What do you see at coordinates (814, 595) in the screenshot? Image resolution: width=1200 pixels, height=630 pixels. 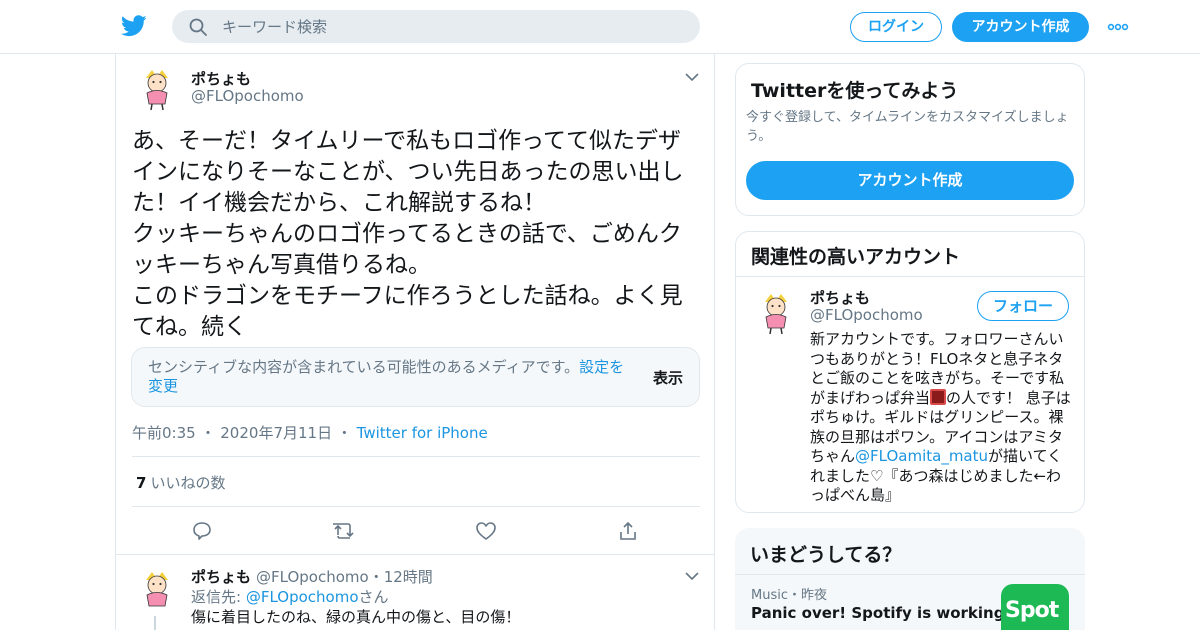 I see `trend-time: 昨夜` at bounding box center [814, 595].